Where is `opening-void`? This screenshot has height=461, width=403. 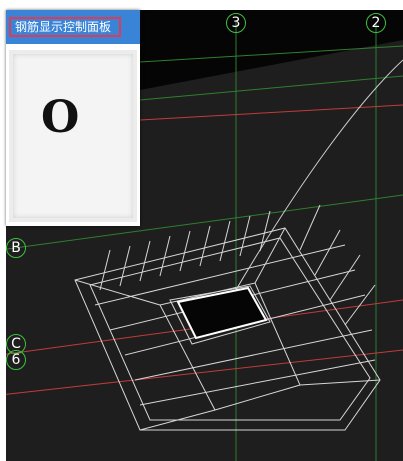
opening-void is located at coordinates (222, 313).